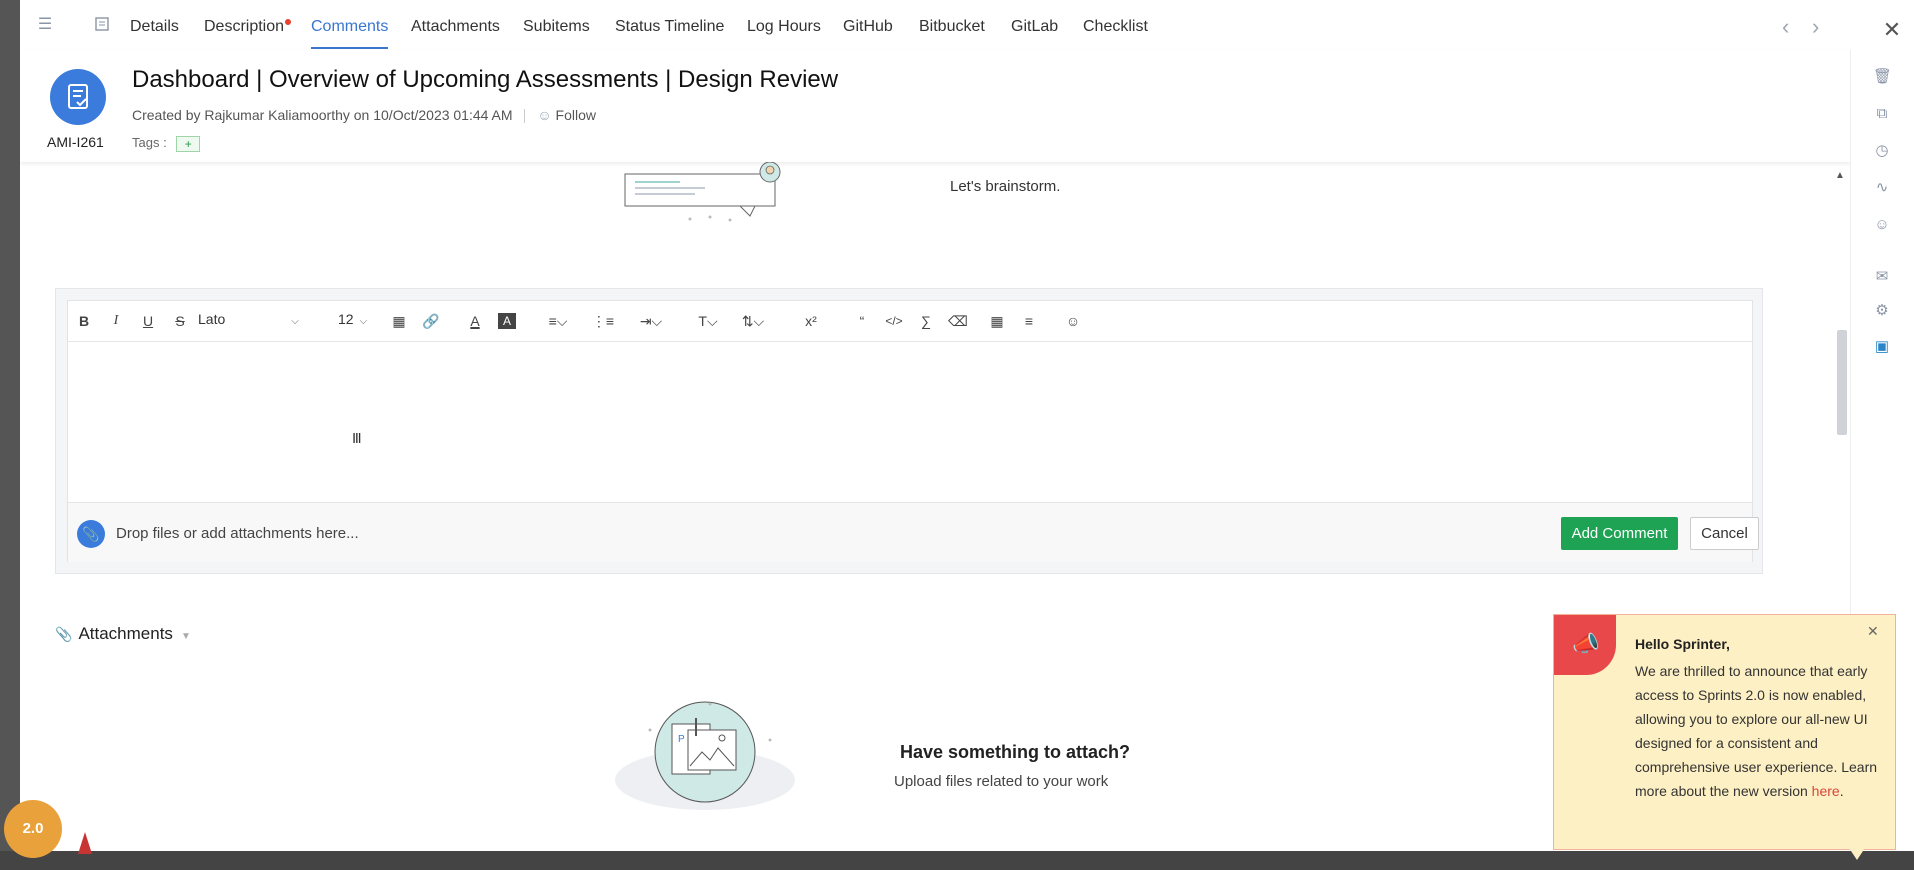 The image size is (1914, 870). I want to click on tab-log-hours: Log Hours, so click(784, 27).